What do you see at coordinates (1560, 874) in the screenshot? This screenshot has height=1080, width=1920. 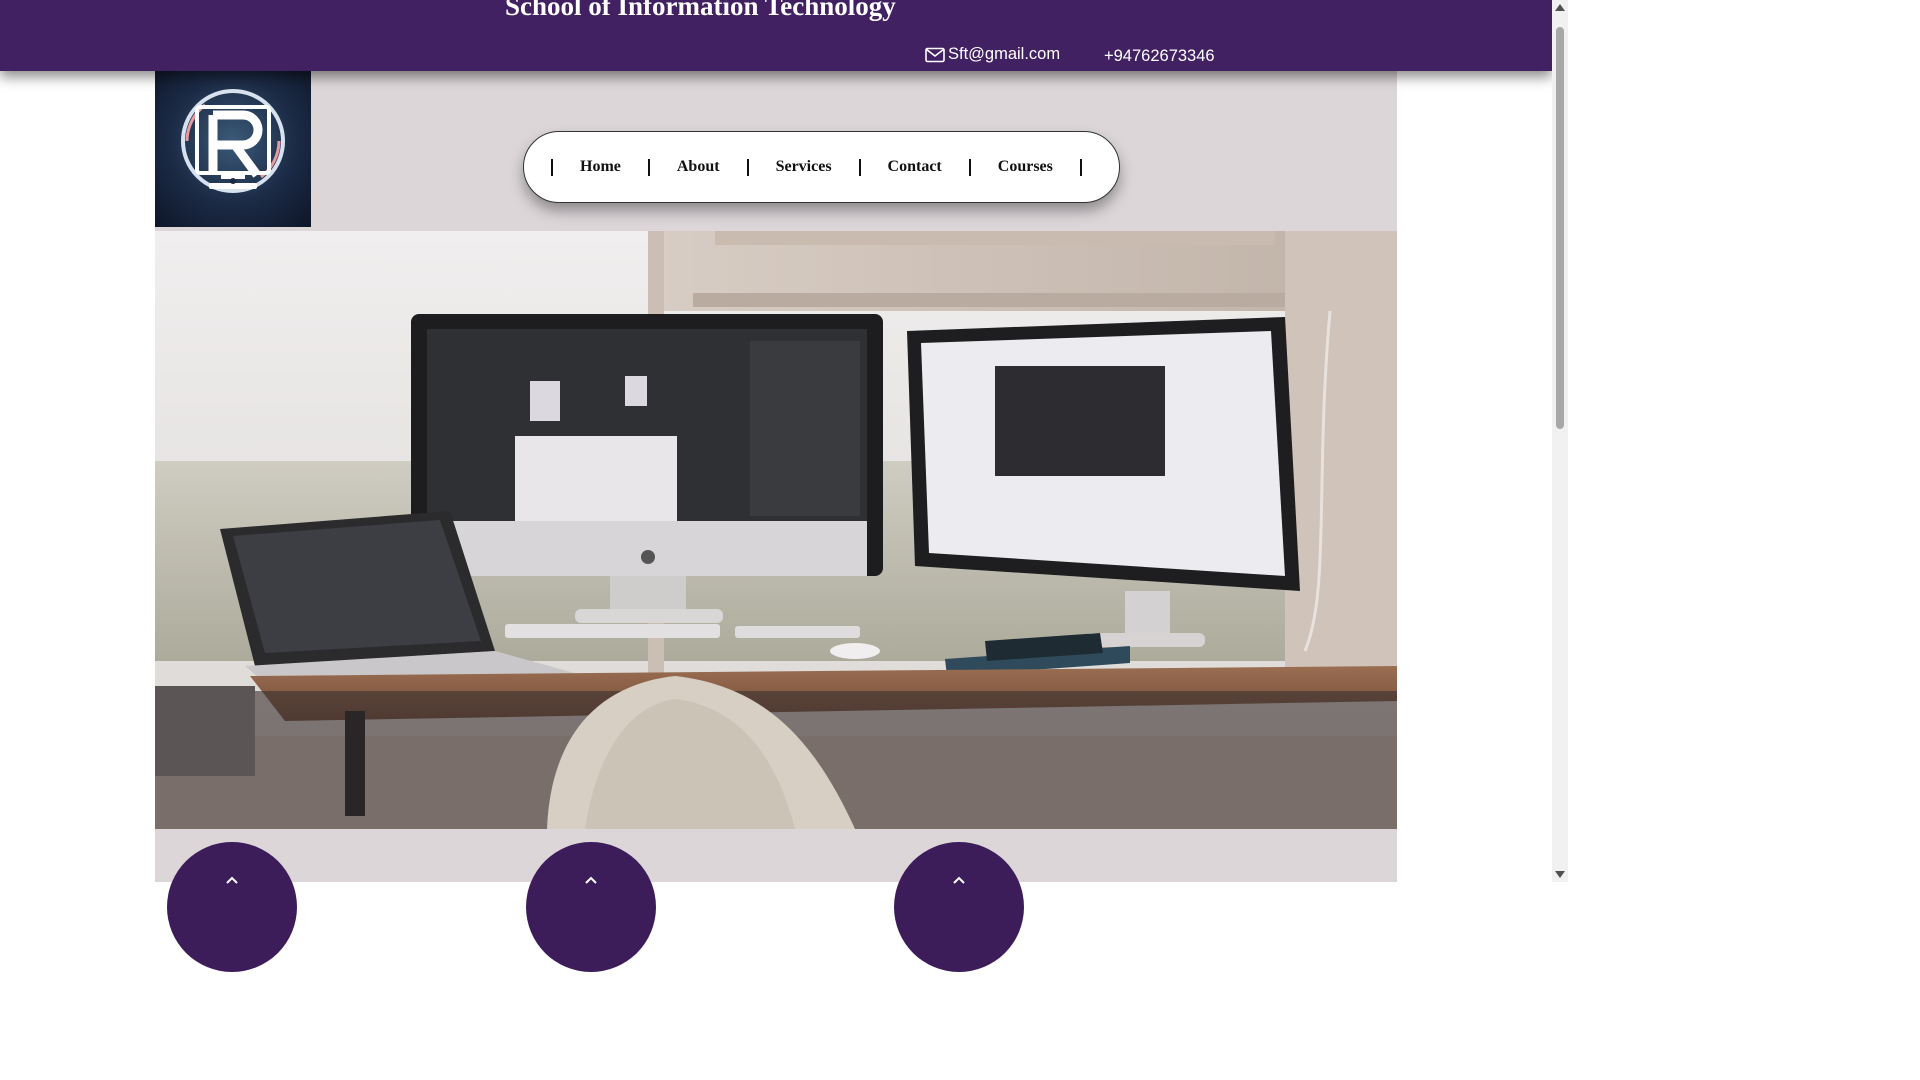 I see `scroll-down-icon` at bounding box center [1560, 874].